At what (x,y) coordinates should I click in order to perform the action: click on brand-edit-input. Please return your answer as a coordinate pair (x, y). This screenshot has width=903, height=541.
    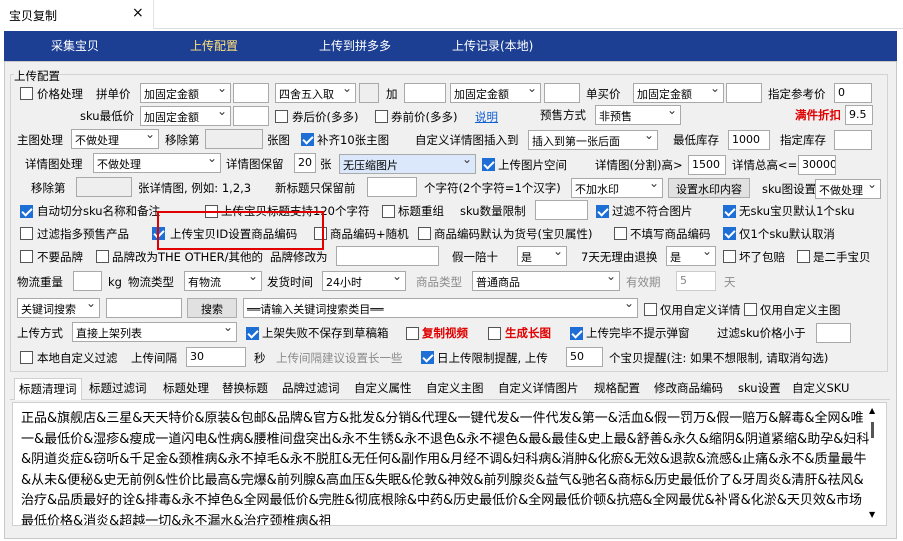
    Looking at the image, I should click on (387, 256).